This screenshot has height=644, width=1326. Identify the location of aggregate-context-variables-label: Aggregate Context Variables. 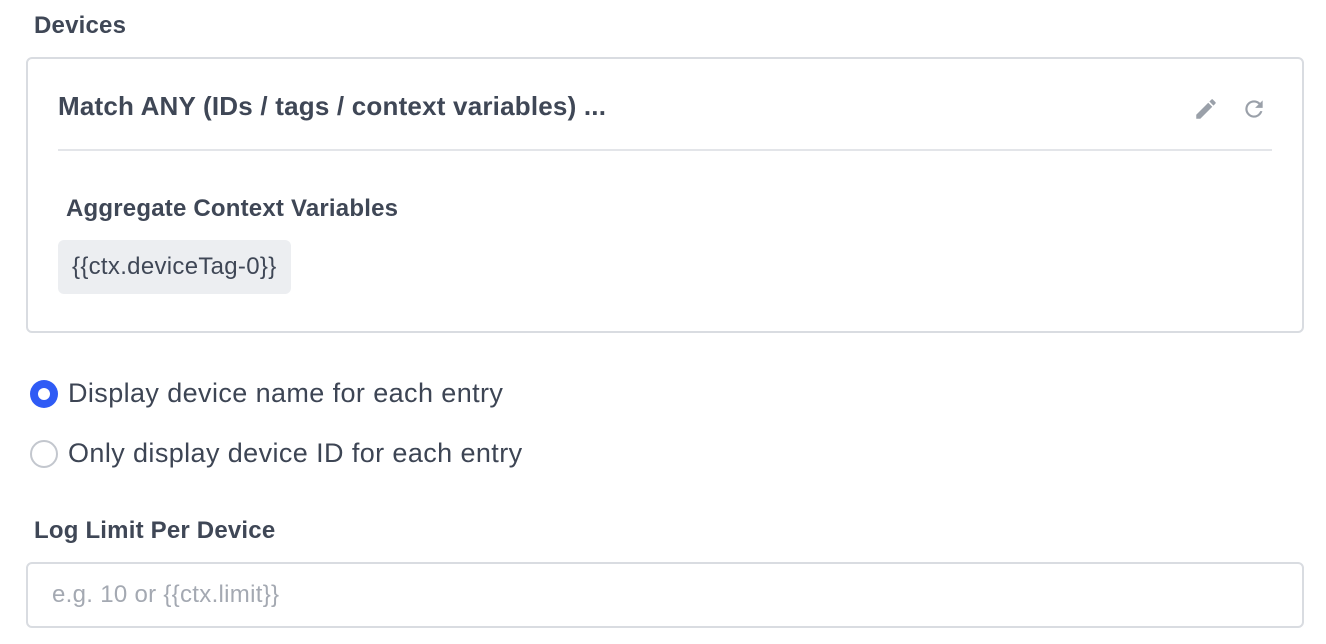
(232, 208).